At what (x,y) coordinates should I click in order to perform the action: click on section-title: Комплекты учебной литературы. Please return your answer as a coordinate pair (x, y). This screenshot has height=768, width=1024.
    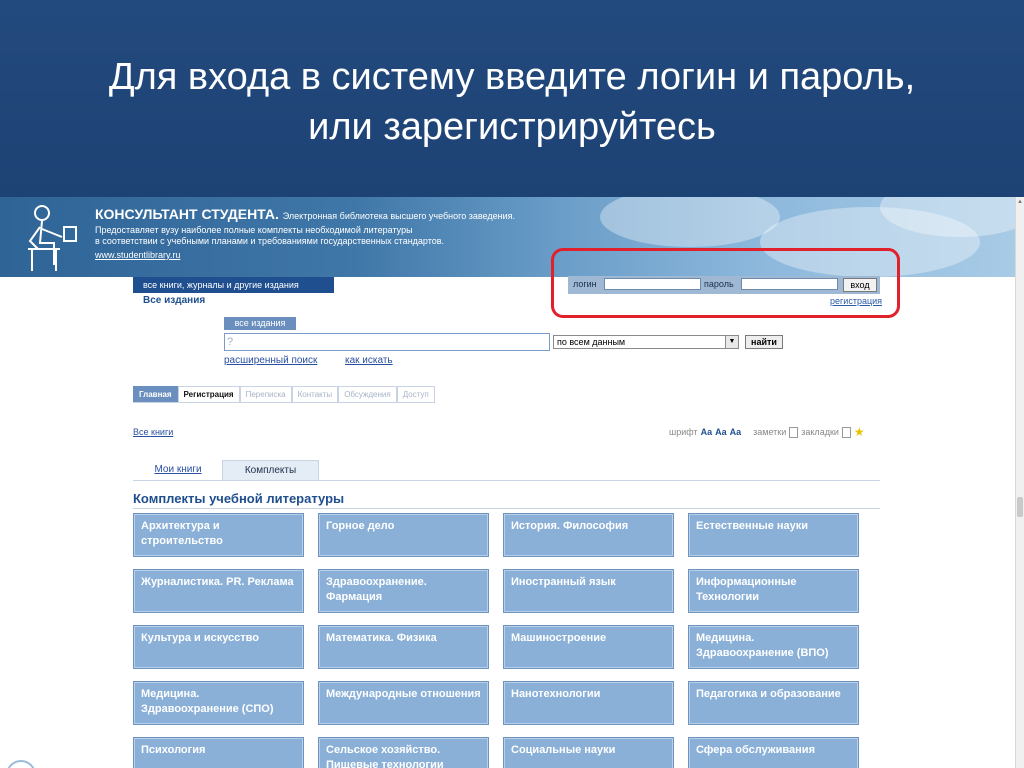
    Looking at the image, I should click on (239, 498).